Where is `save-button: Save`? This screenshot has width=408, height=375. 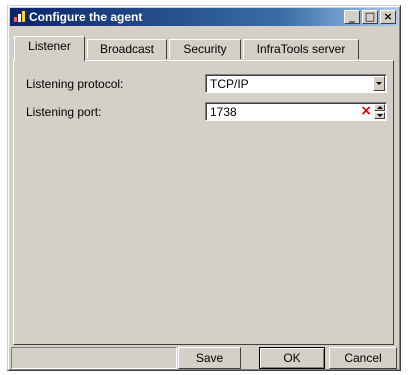
save-button: Save is located at coordinates (209, 358).